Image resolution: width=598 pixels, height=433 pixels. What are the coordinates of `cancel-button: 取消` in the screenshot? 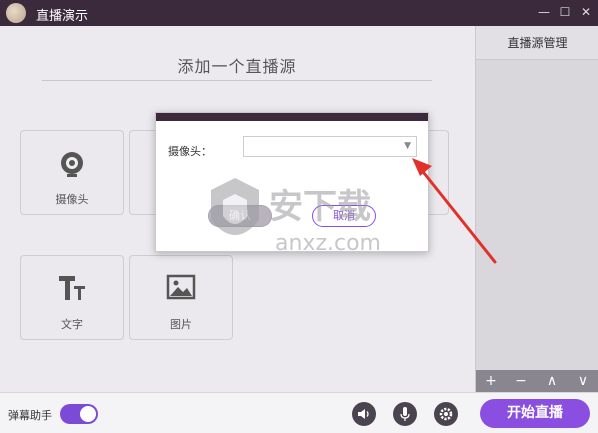 It's located at (344, 216).